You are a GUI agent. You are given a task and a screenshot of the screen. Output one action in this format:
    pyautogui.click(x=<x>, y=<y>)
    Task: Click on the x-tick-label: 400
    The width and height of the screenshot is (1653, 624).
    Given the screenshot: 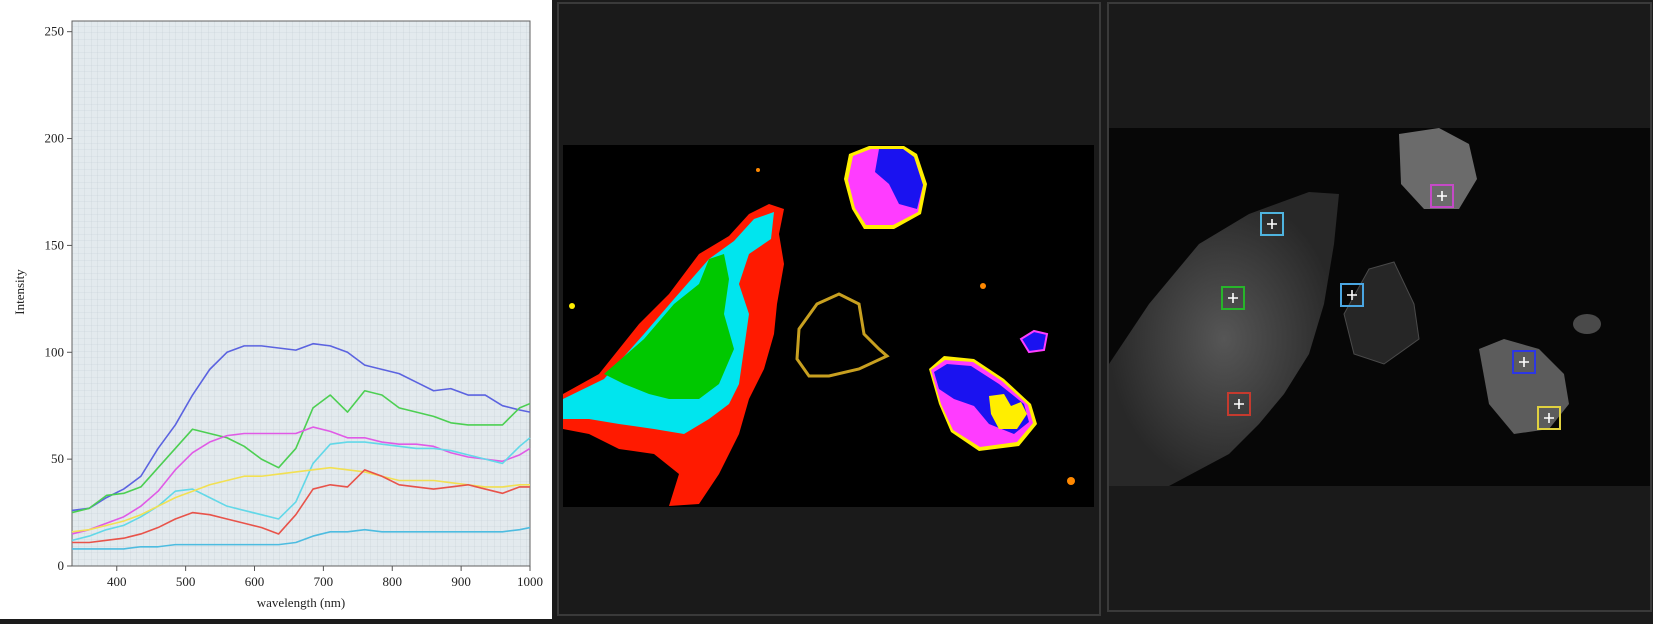 What is the action you would take?
    pyautogui.click(x=117, y=581)
    